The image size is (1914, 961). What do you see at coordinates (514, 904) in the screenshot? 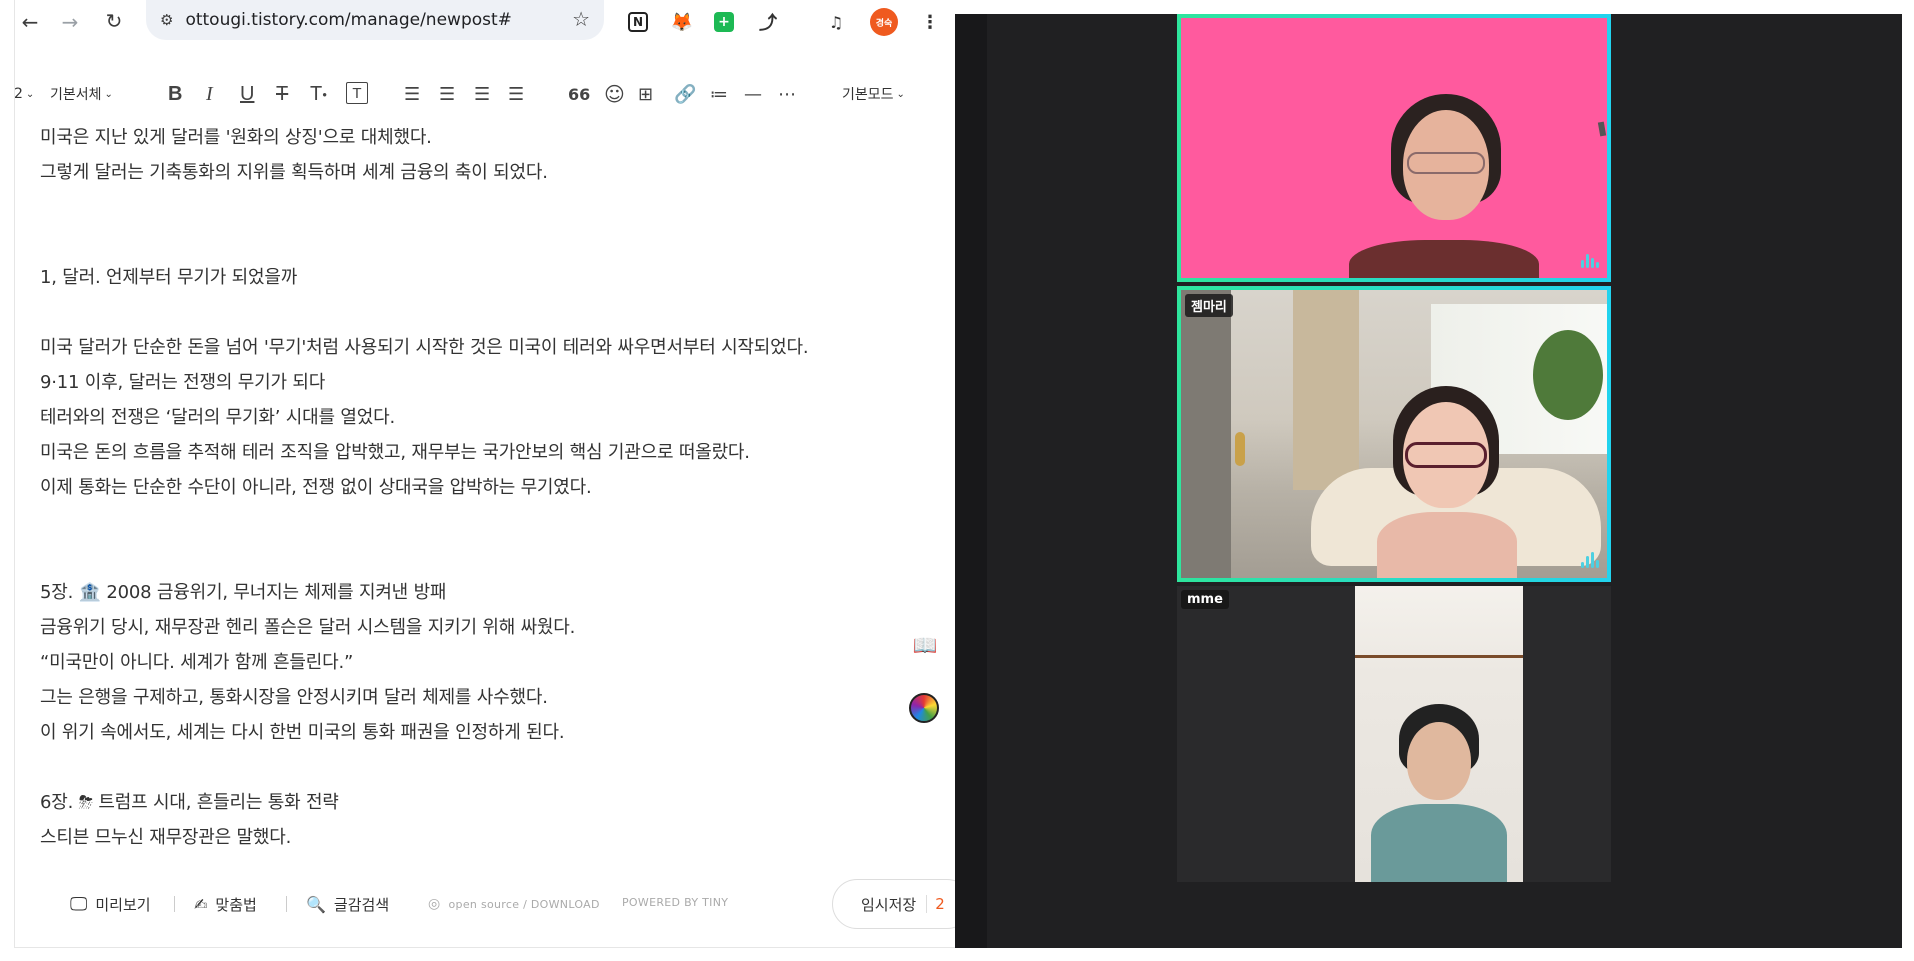
I see `opensource-link: ◎ open source / DOWNLOAD` at bounding box center [514, 904].